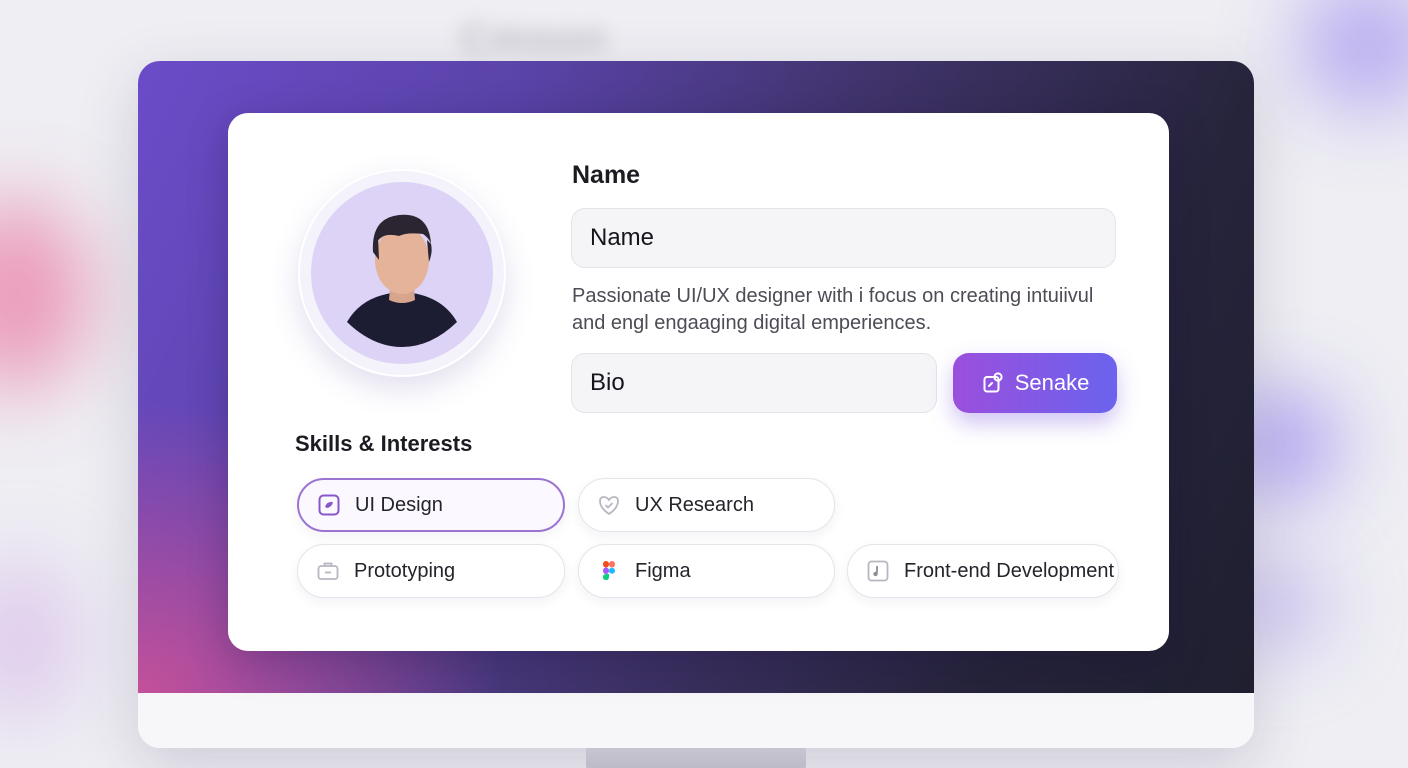  I want to click on skill-label: Prototyping, so click(405, 570).